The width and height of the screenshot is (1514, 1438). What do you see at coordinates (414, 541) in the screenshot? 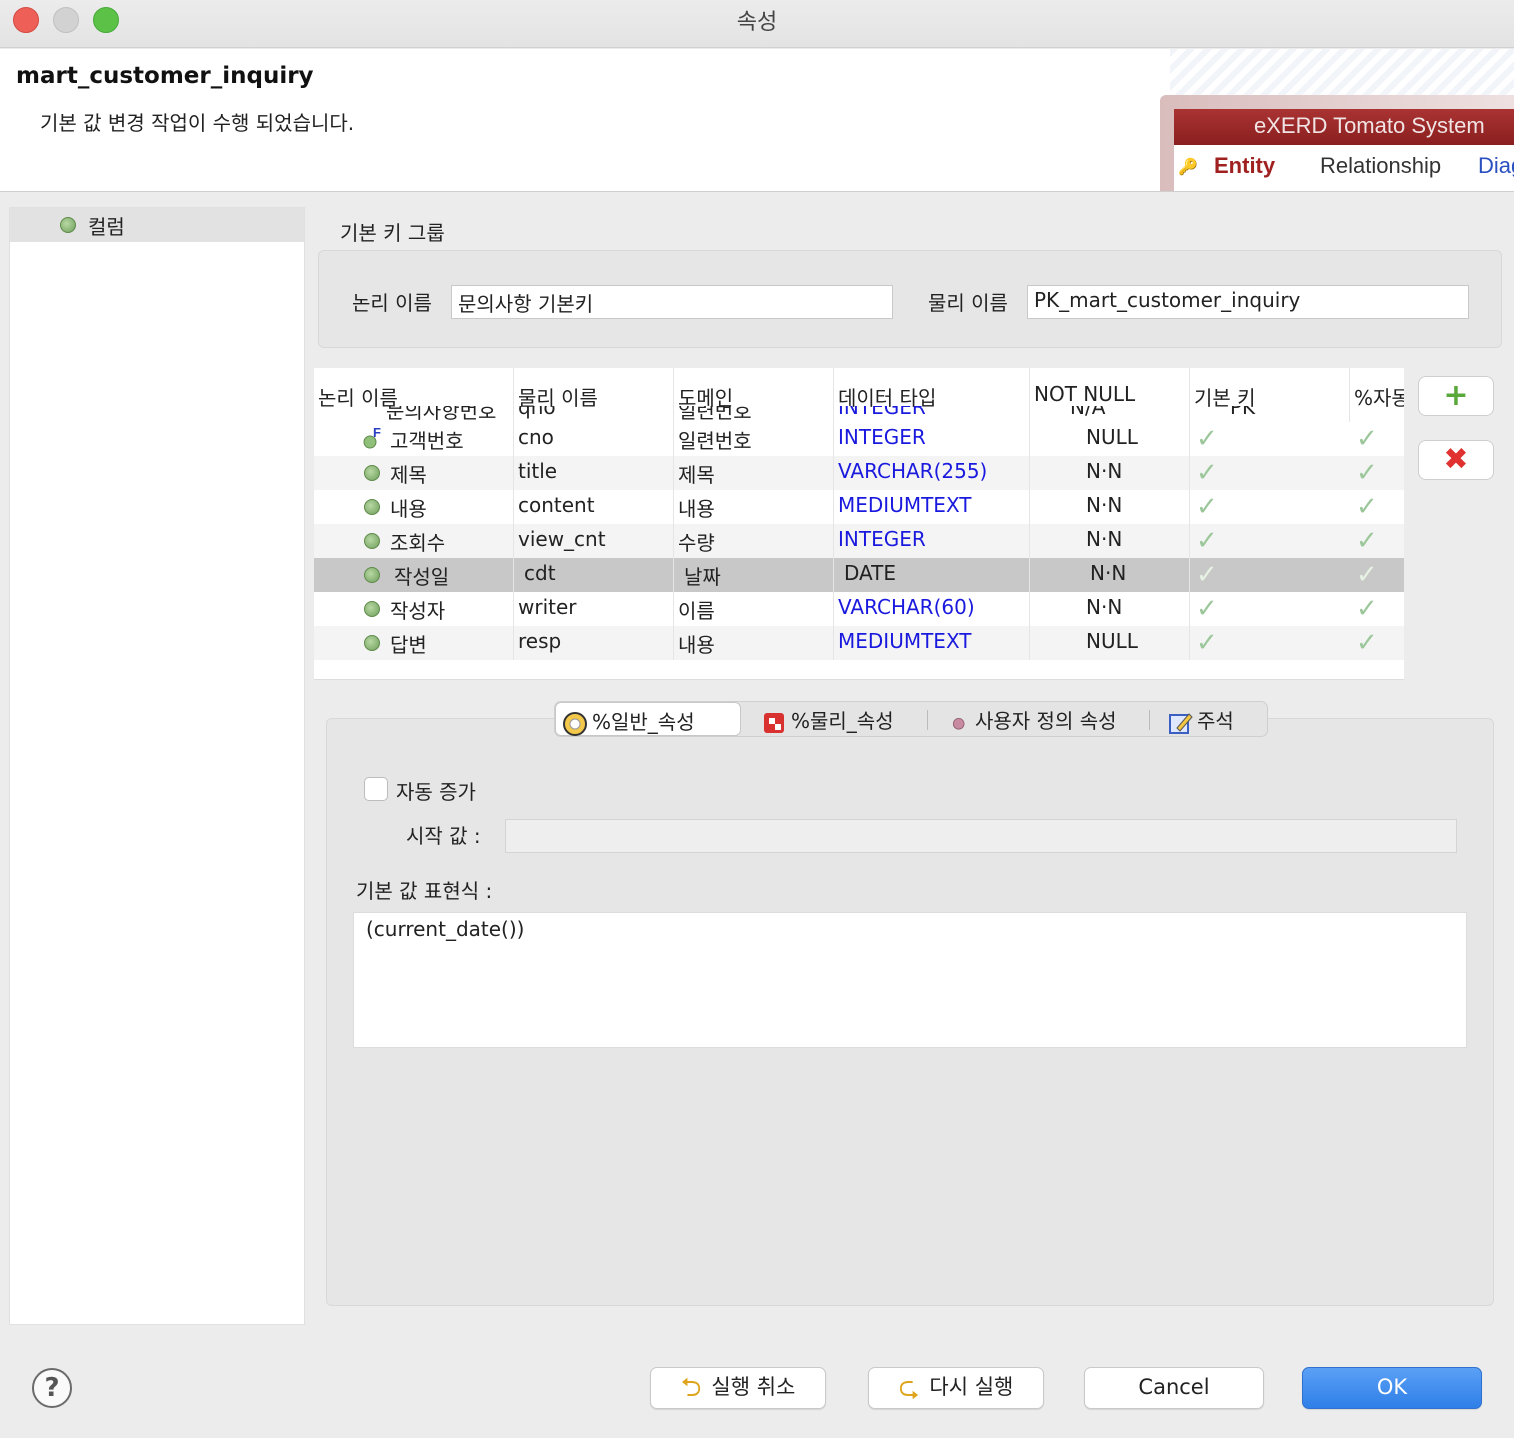
I see `cell-logical: 조회수` at bounding box center [414, 541].